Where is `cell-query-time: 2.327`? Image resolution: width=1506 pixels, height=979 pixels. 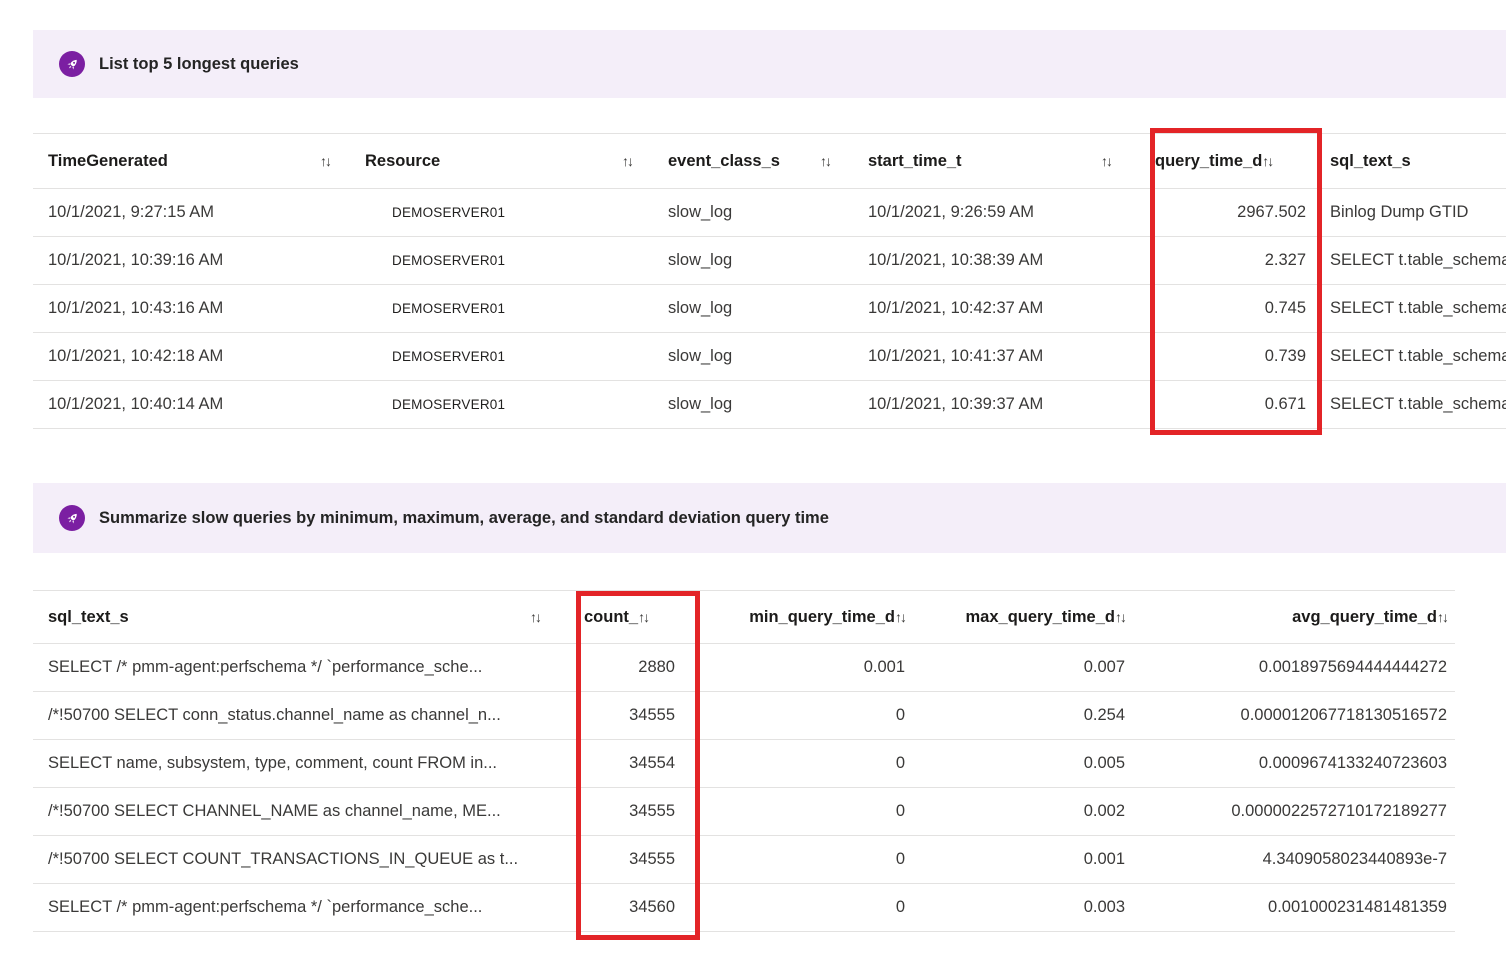
cell-query-time: 2.327 is located at coordinates (1285, 260).